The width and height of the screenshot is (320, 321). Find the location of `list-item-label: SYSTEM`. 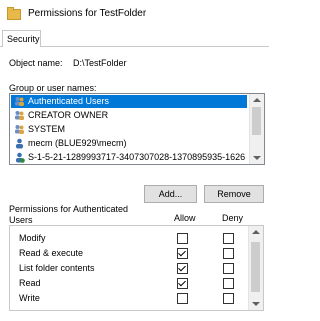

list-item-label: SYSTEM is located at coordinates (47, 129).